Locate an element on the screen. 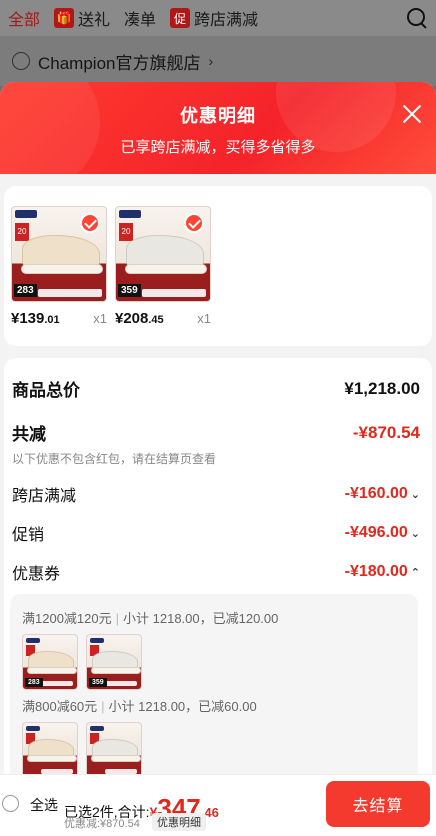  product-item: 20 283 ¥139.01 x1 is located at coordinates (59, 266).